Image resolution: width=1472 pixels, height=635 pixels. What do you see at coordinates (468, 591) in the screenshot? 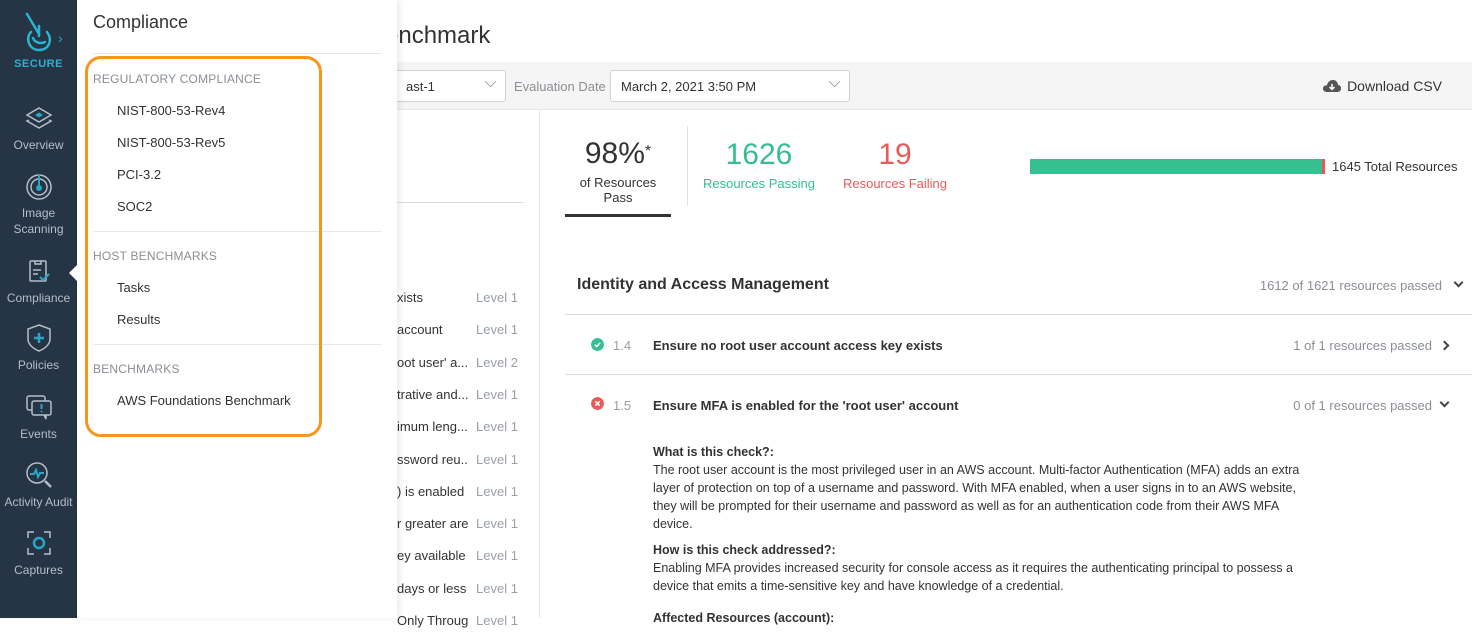
I see `control-row: days or less Level 1` at bounding box center [468, 591].